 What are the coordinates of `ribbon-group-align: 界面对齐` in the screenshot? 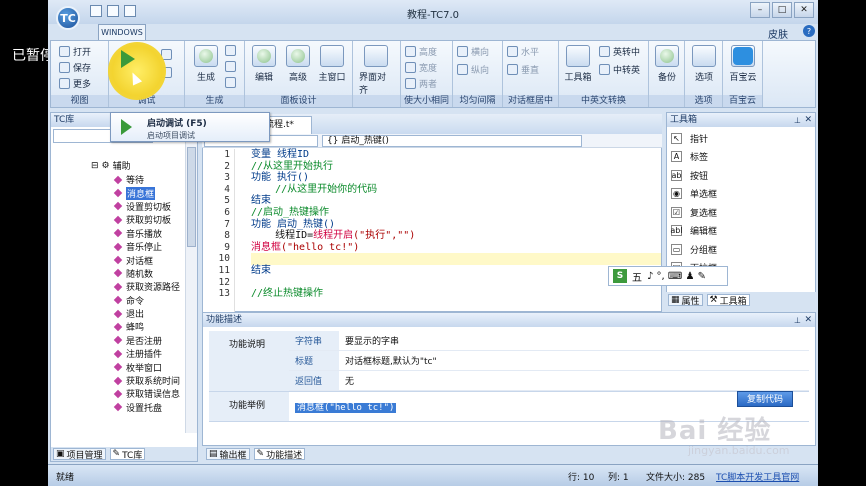 It's located at (377, 74).